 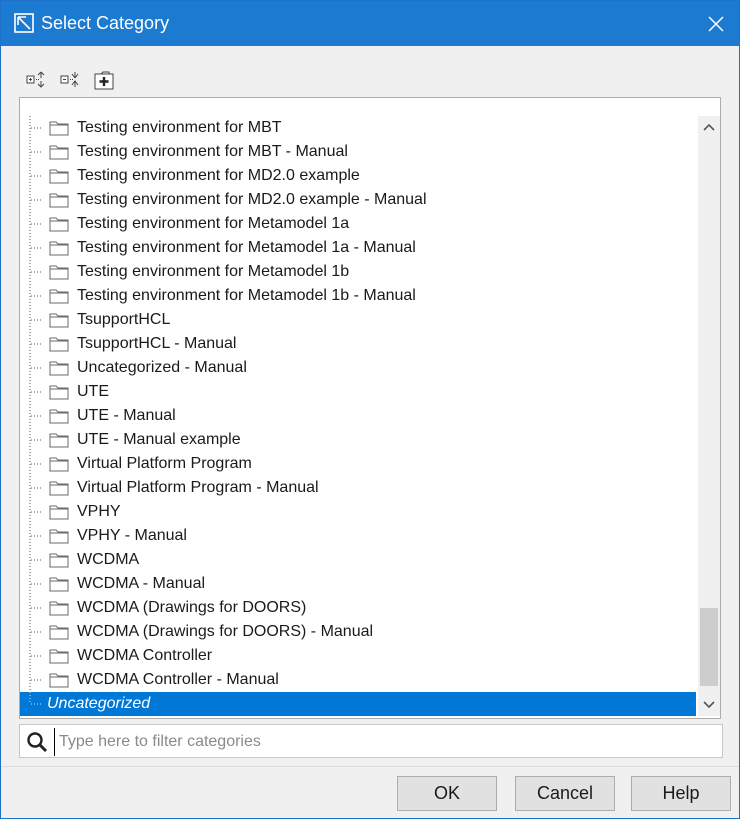 What do you see at coordinates (358, 512) in the screenshot?
I see `tree-item: VPHY` at bounding box center [358, 512].